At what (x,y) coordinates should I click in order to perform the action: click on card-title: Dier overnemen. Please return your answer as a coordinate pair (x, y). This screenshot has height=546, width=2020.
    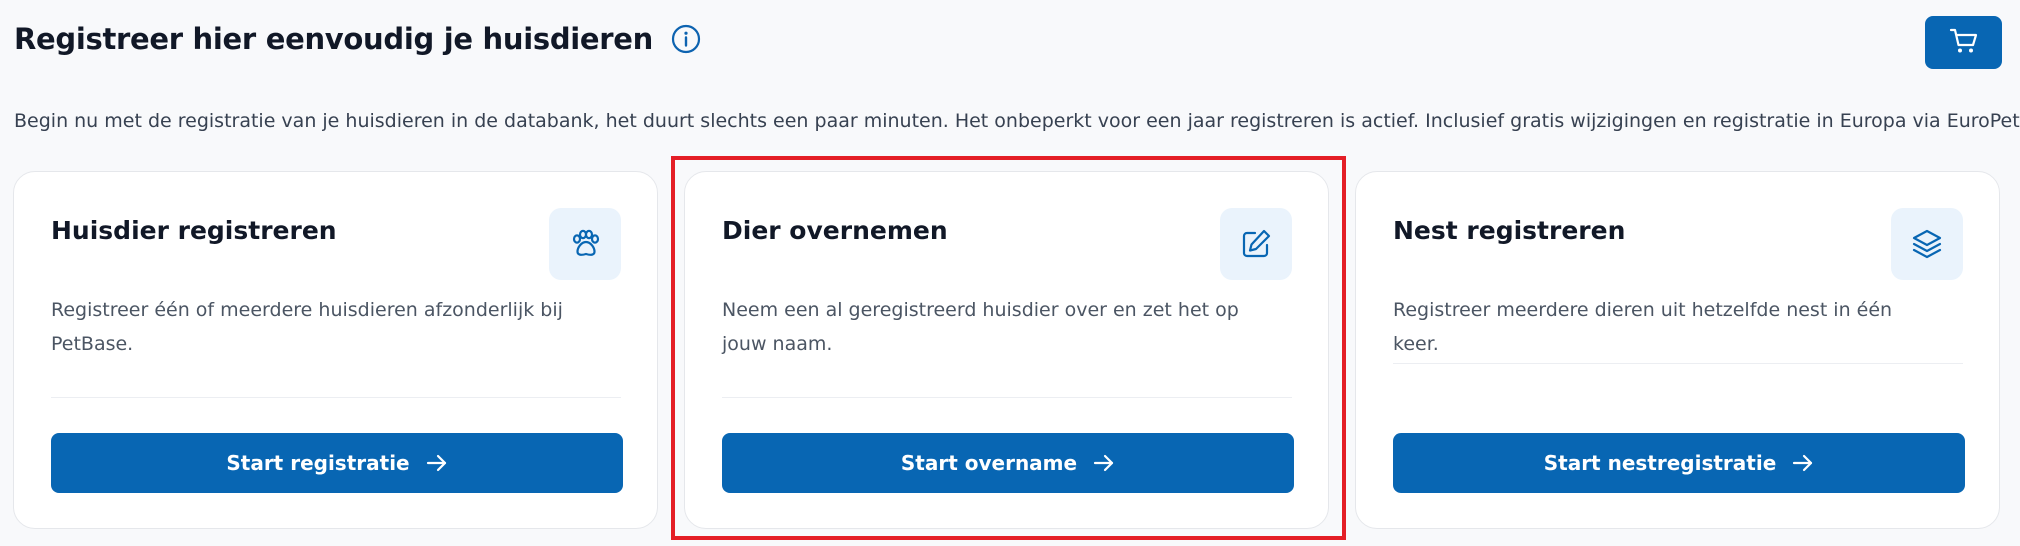
    Looking at the image, I should click on (835, 230).